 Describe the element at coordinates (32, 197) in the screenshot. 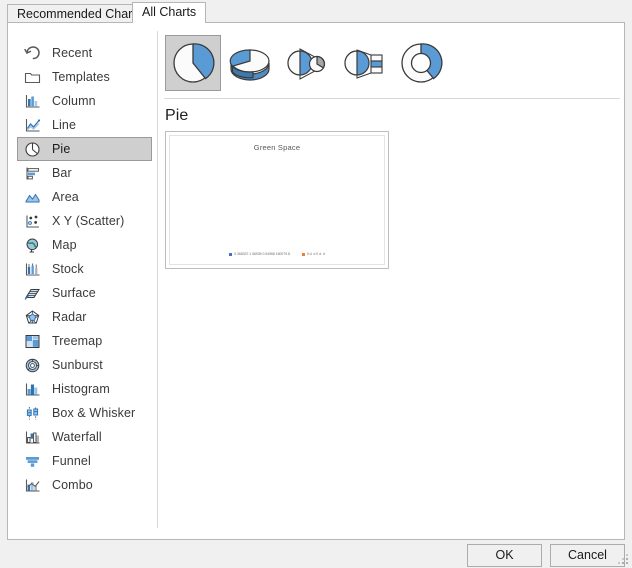

I see `area-icon` at that location.